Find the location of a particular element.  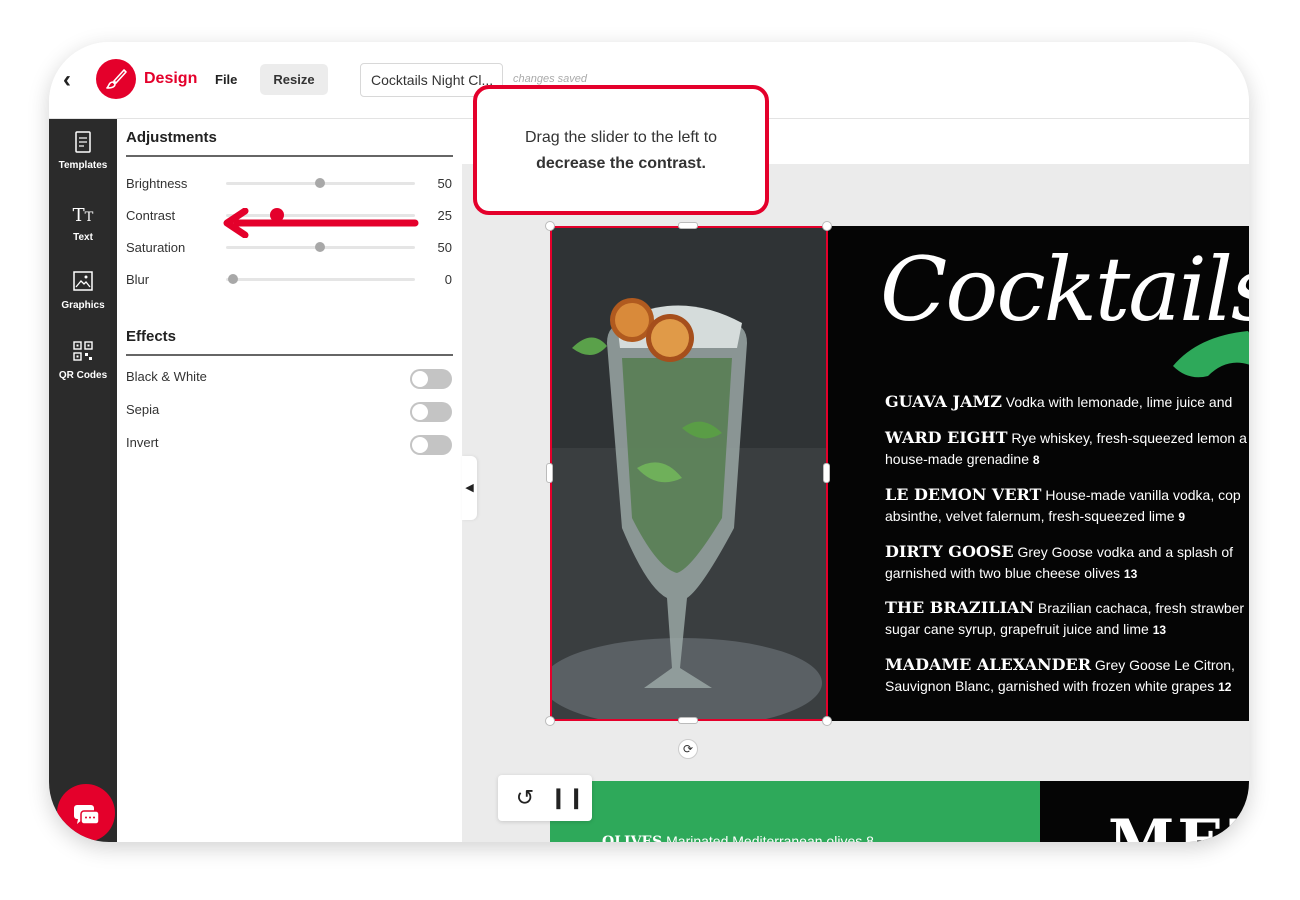

rail-item-graphics: Graphics is located at coordinates (83, 291).